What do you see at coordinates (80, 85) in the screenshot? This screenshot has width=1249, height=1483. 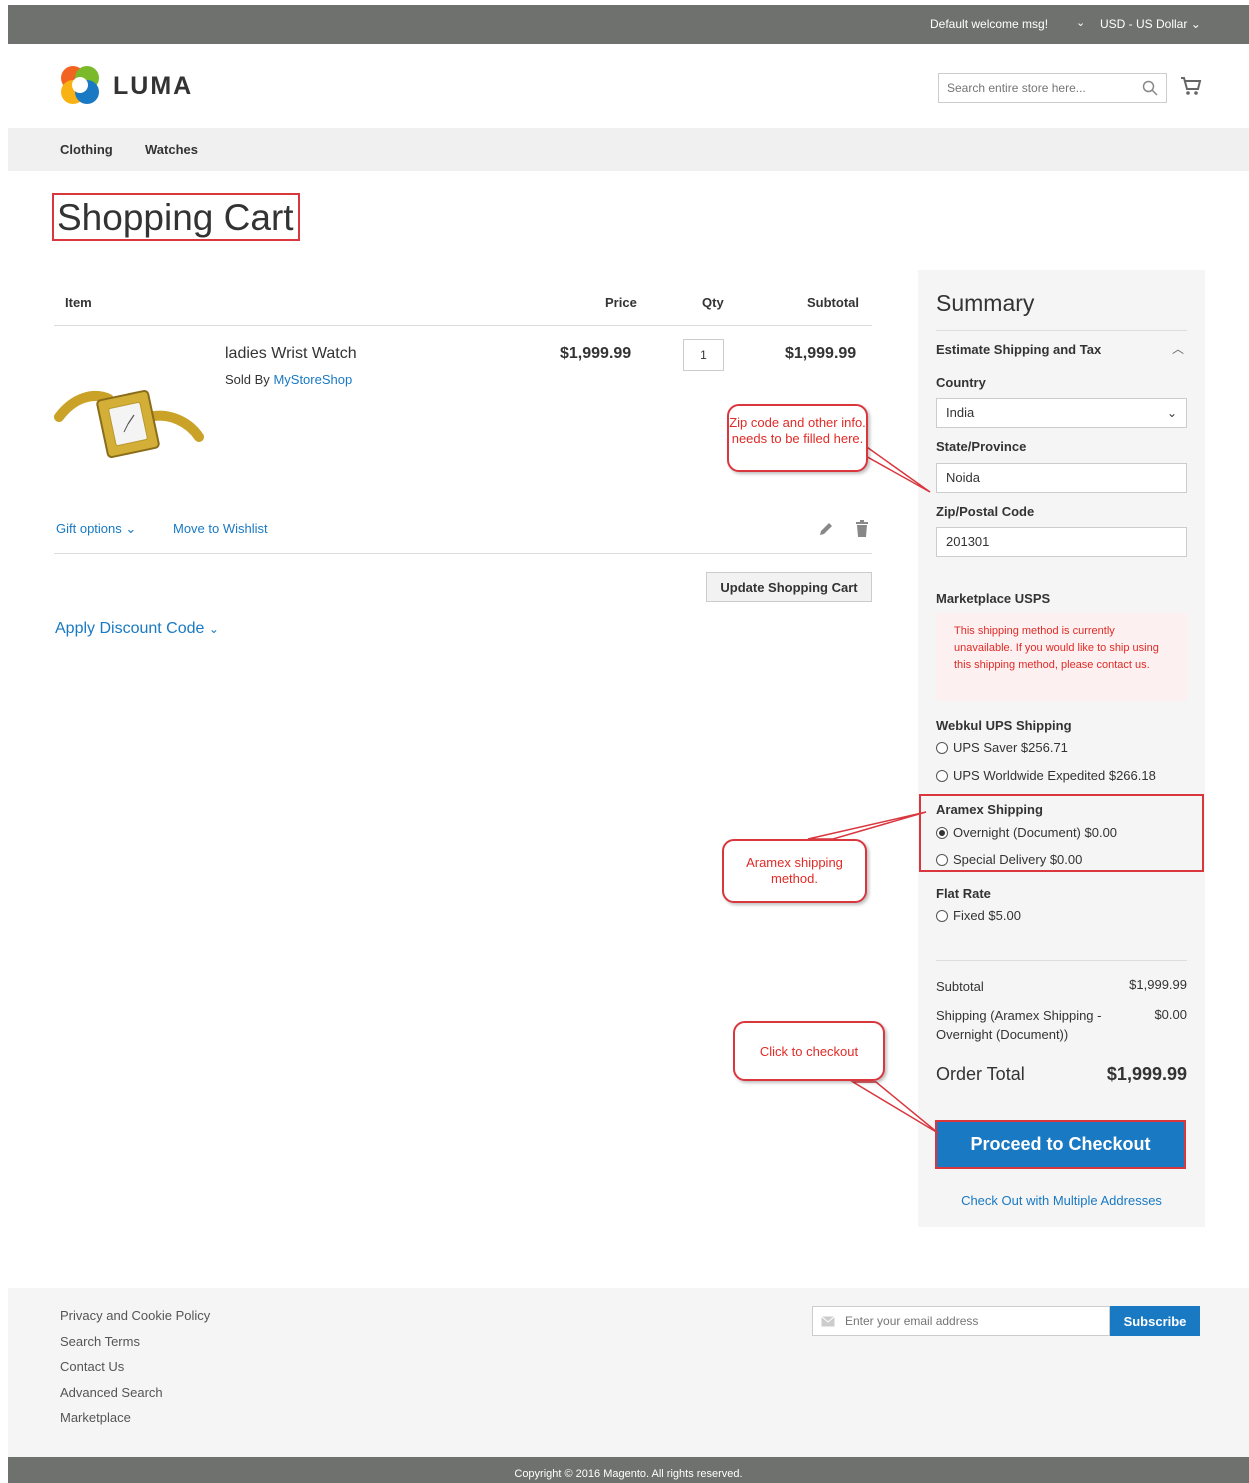 I see `luma-logo-icon` at bounding box center [80, 85].